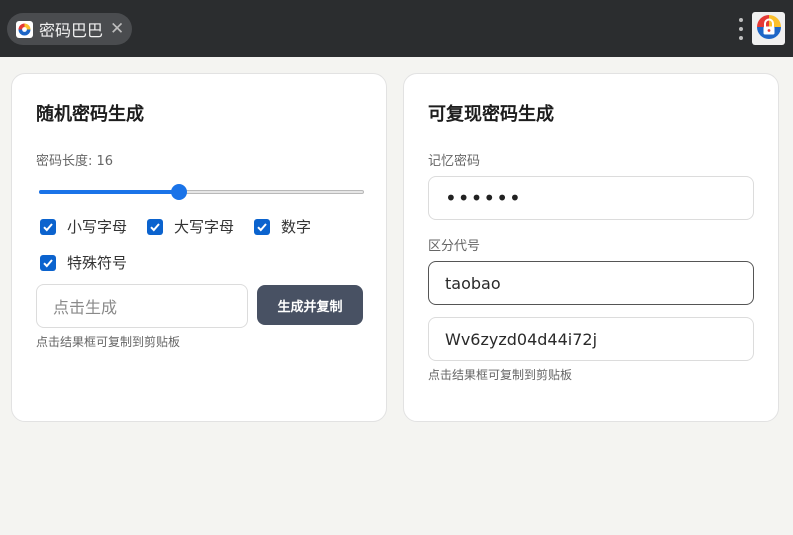  Describe the element at coordinates (109, 192) in the screenshot. I see `slider-fill` at that location.